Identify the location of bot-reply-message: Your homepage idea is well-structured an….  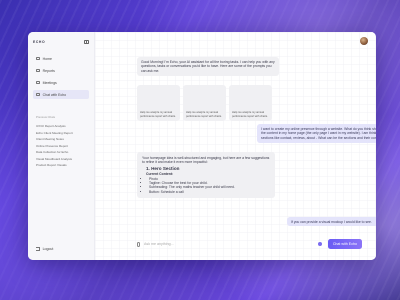
(206, 175).